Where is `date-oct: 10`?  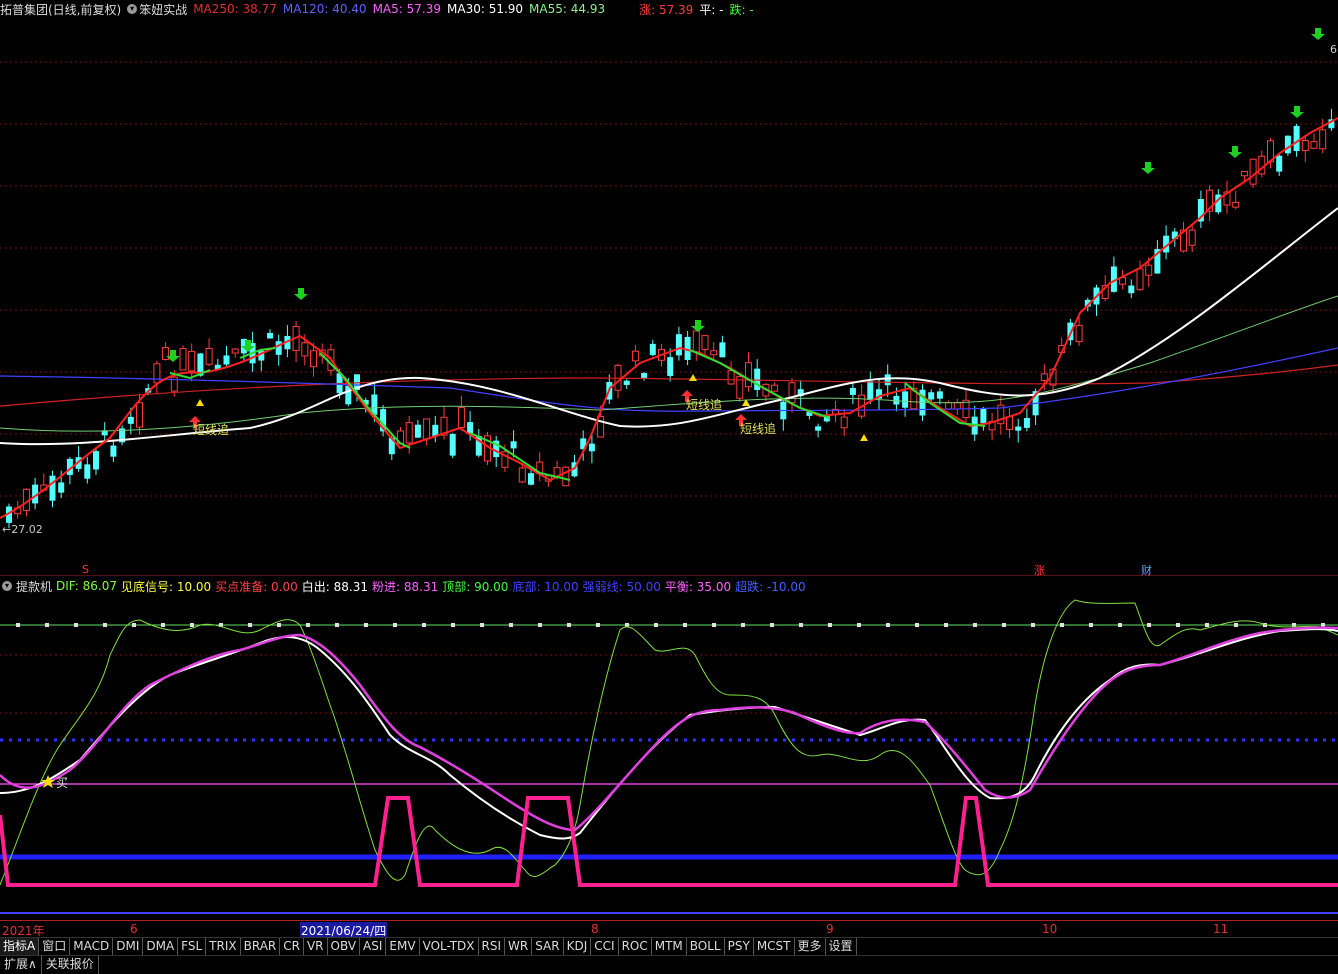
date-oct: 10 is located at coordinates (1050, 929).